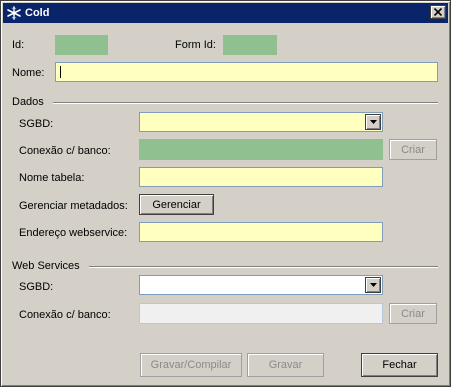 This screenshot has height=387, width=451. What do you see at coordinates (261, 313) in the screenshot?
I see `ws-conexao-field` at bounding box center [261, 313].